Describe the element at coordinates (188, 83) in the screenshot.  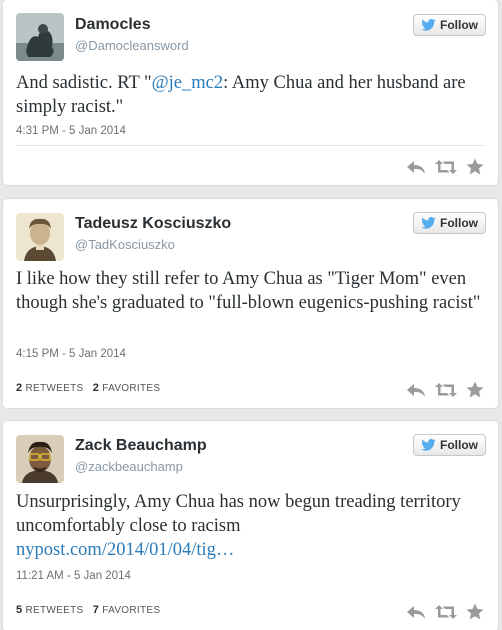
I see `mention-link: @je_mc2` at that location.